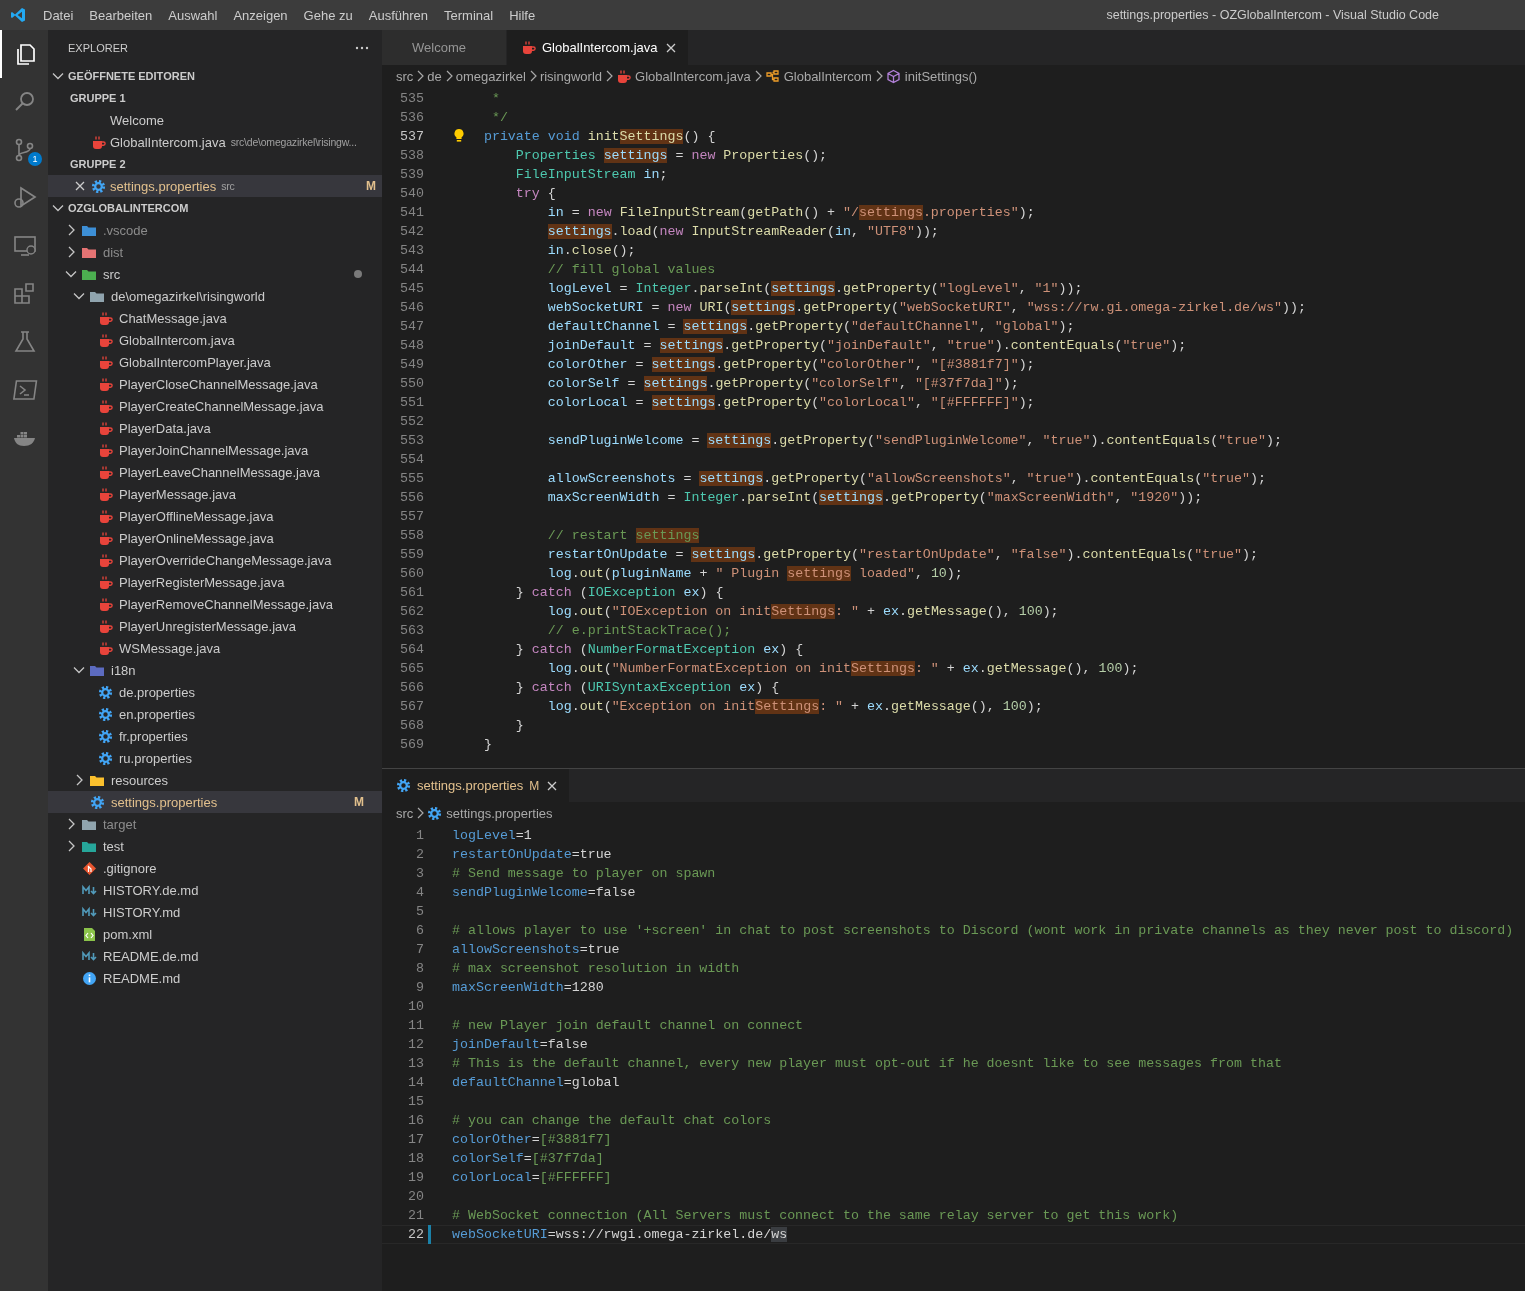 This screenshot has height=1291, width=1525. Describe the element at coordinates (177, 340) in the screenshot. I see `file-name: GlobalIntercom.java` at that location.